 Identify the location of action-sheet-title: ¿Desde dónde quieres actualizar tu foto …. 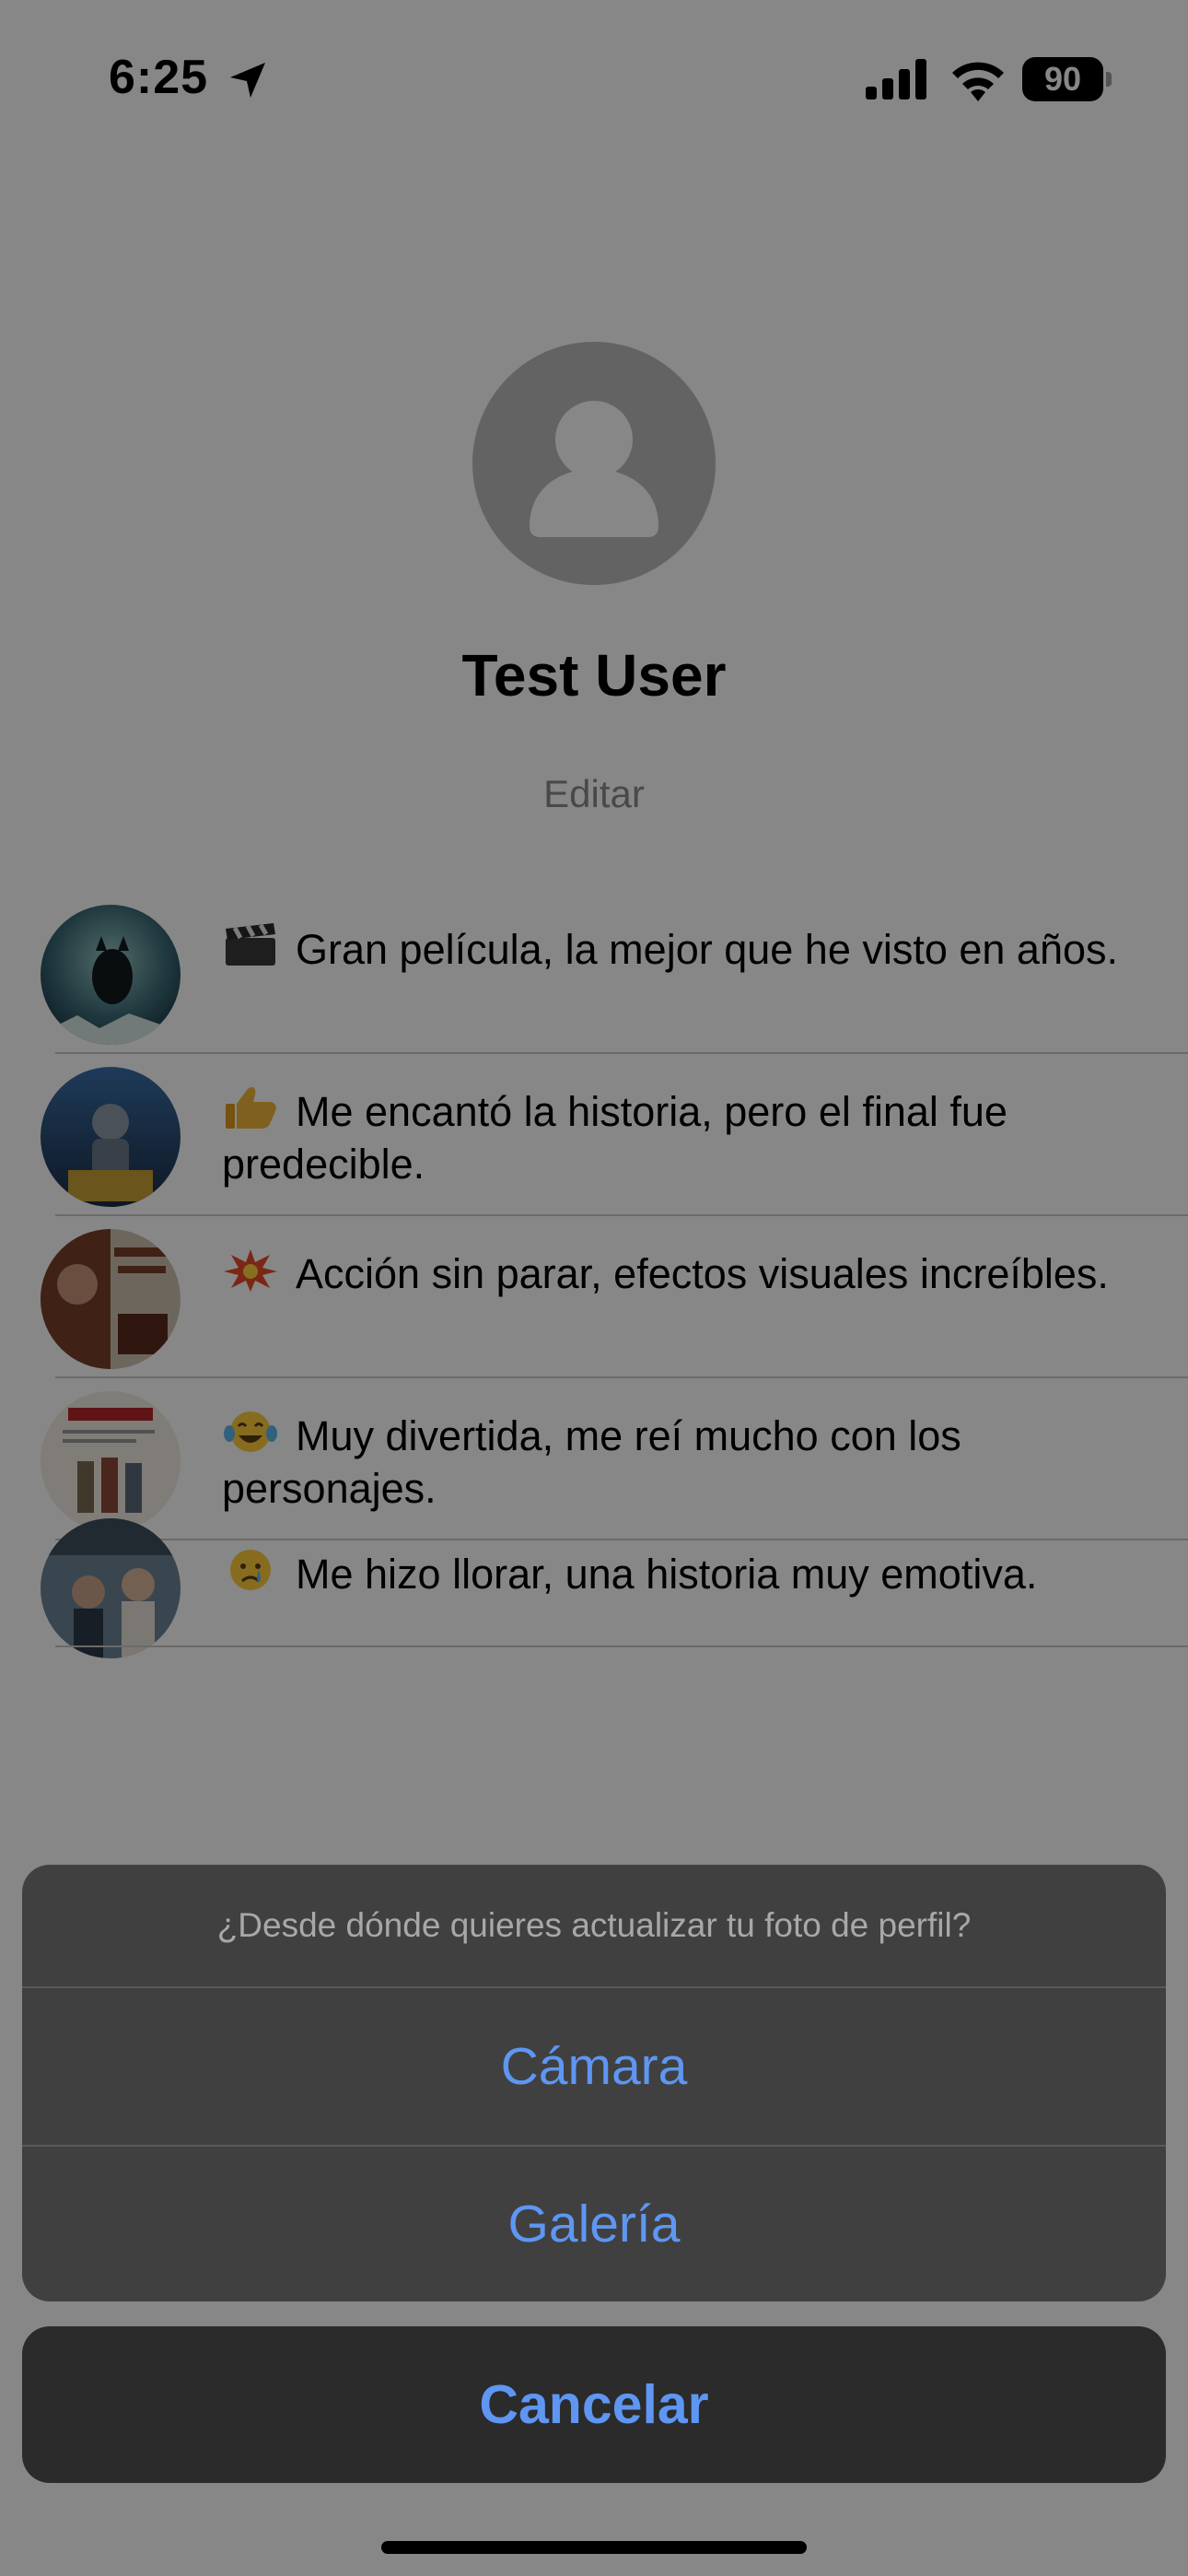
(594, 1925).